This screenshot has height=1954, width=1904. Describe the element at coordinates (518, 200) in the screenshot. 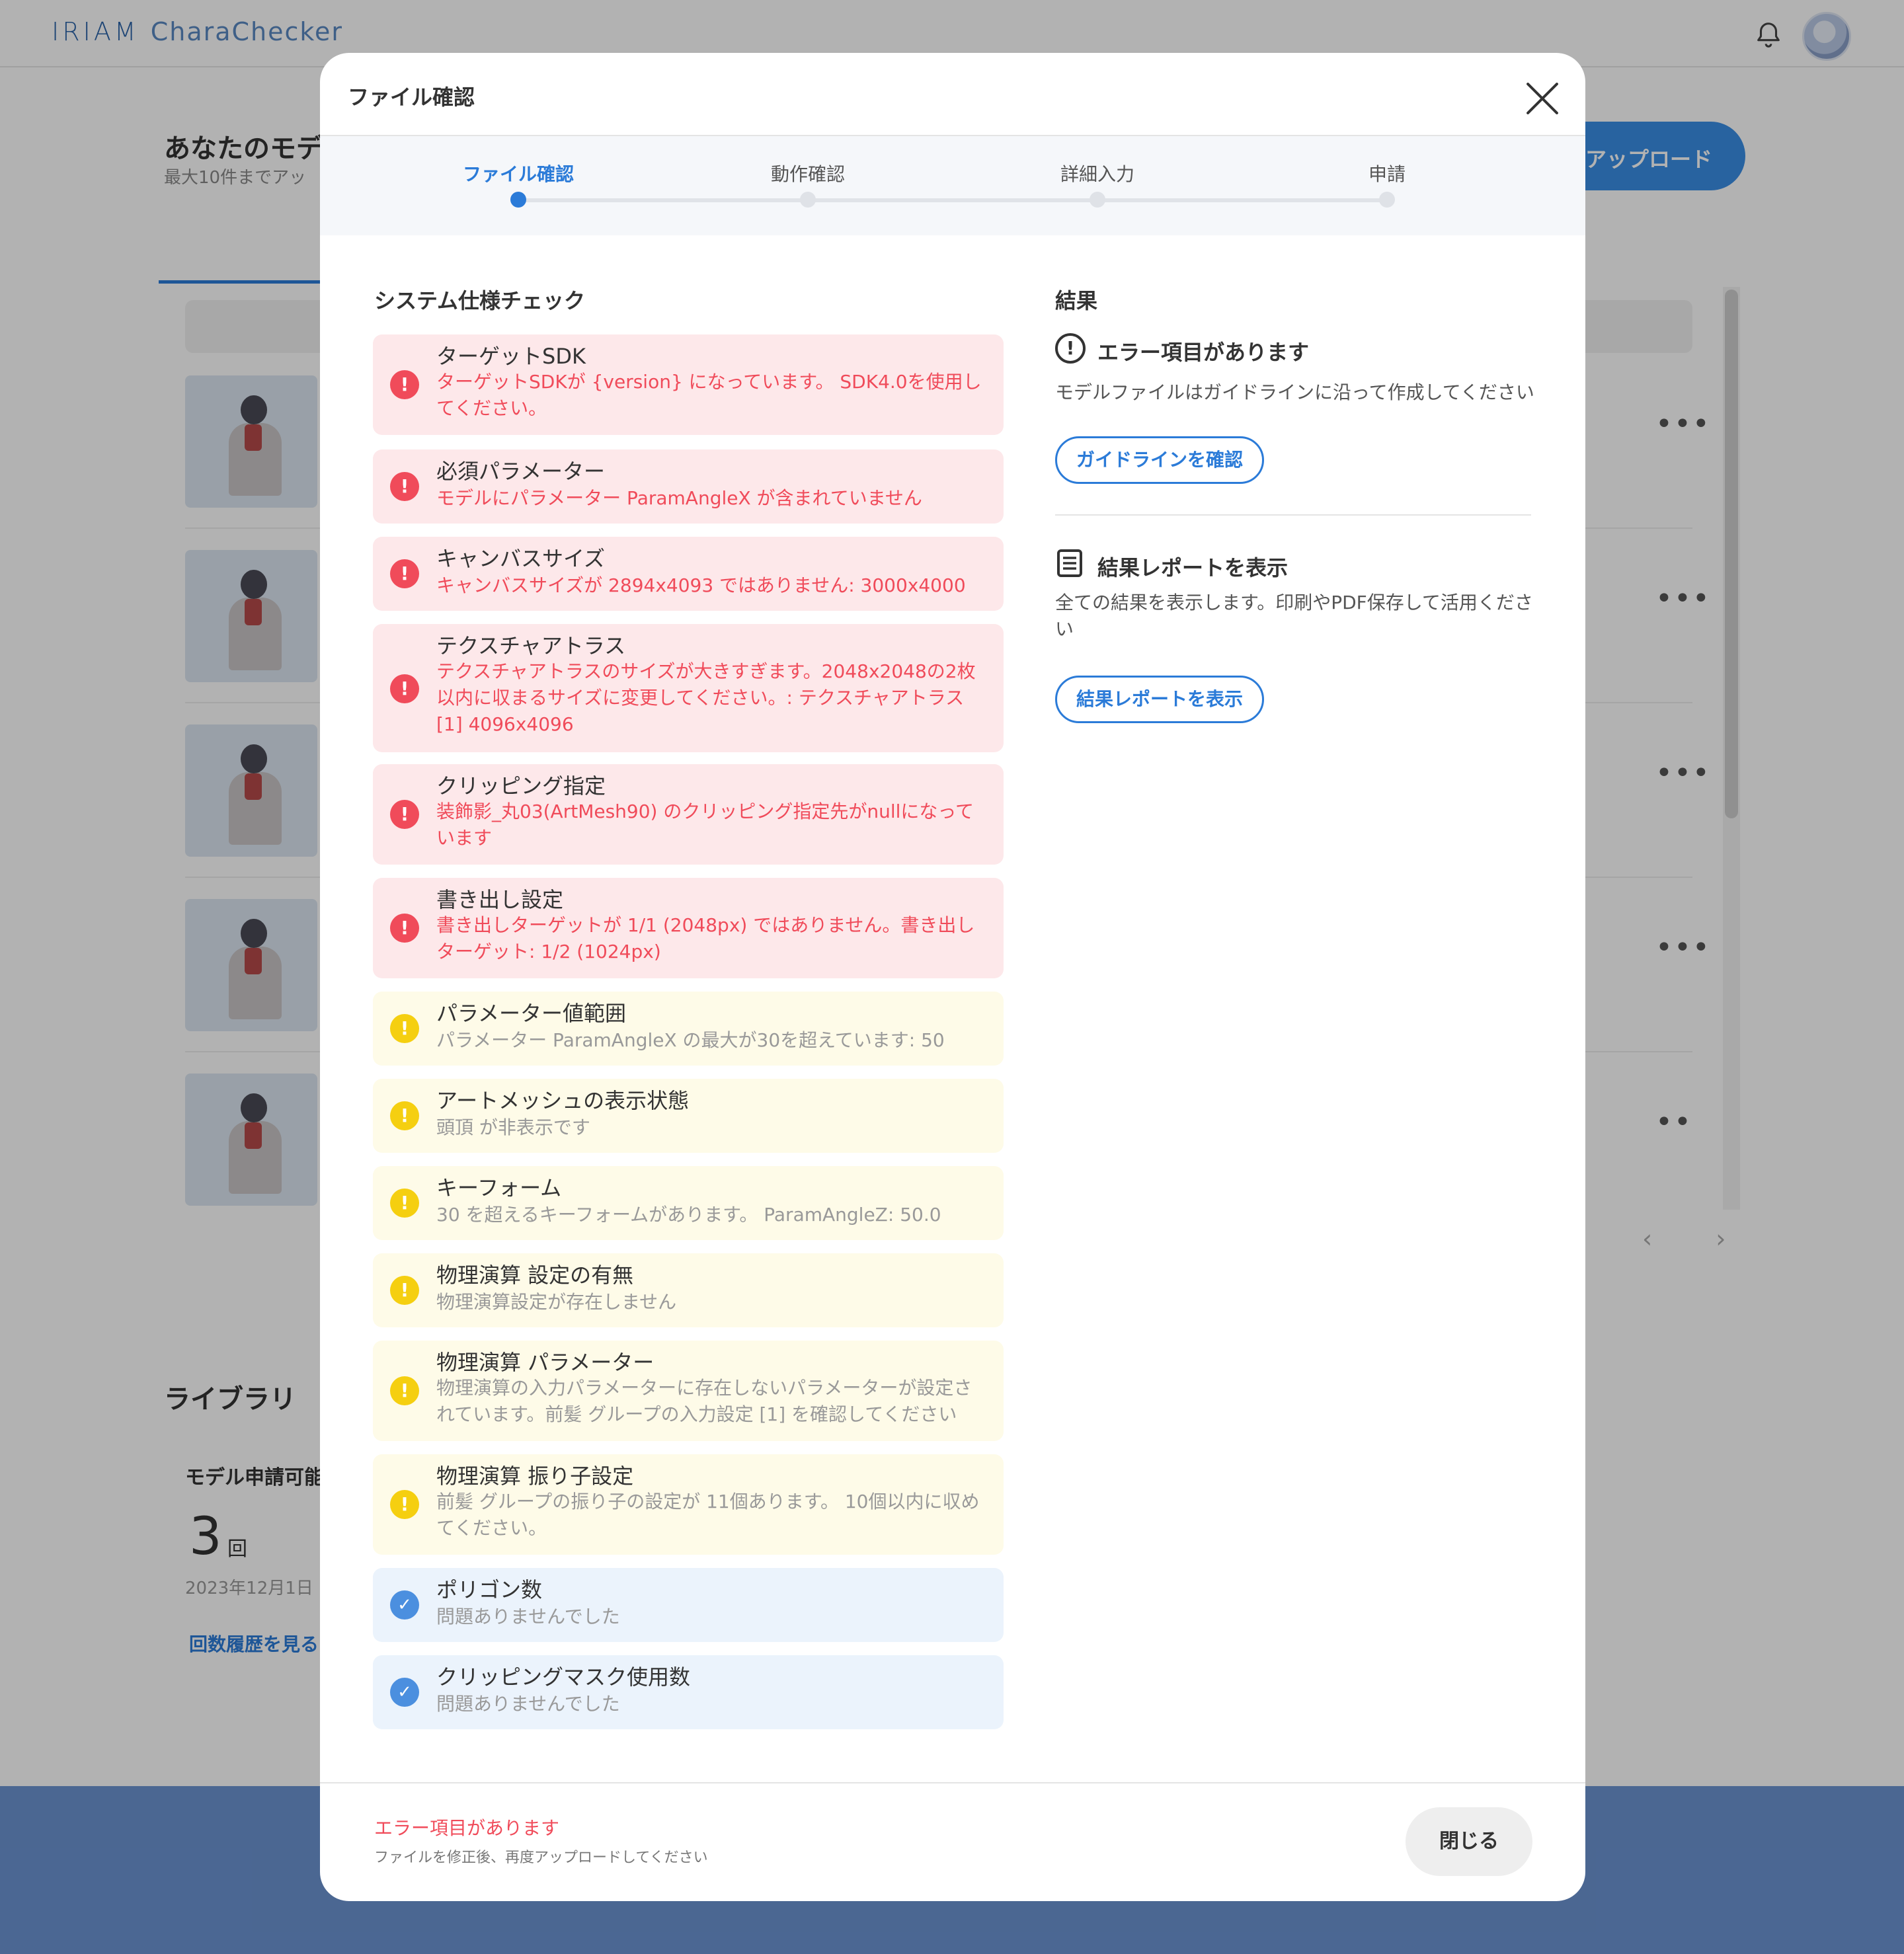

I see `step-dot-active` at that location.